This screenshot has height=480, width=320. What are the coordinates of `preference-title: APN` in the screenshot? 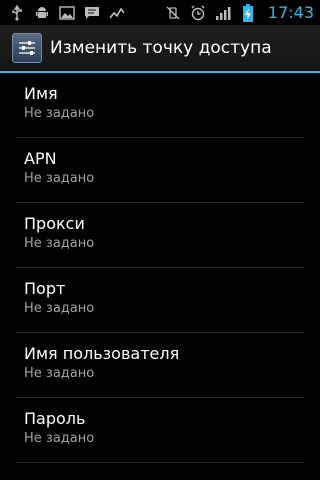 It's located at (40, 158).